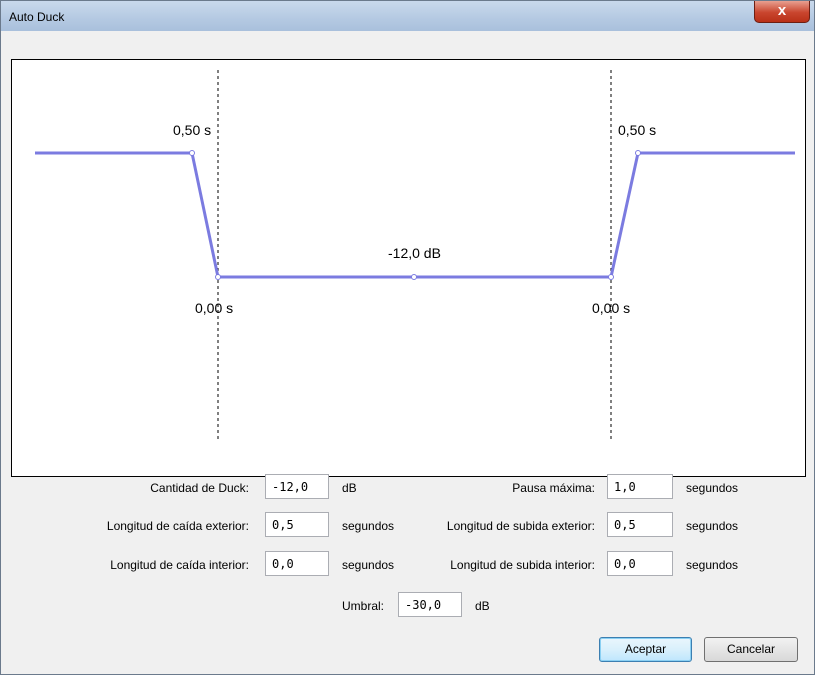 The height and width of the screenshot is (675, 815). I want to click on window-title: Auto Duck, so click(37, 17).